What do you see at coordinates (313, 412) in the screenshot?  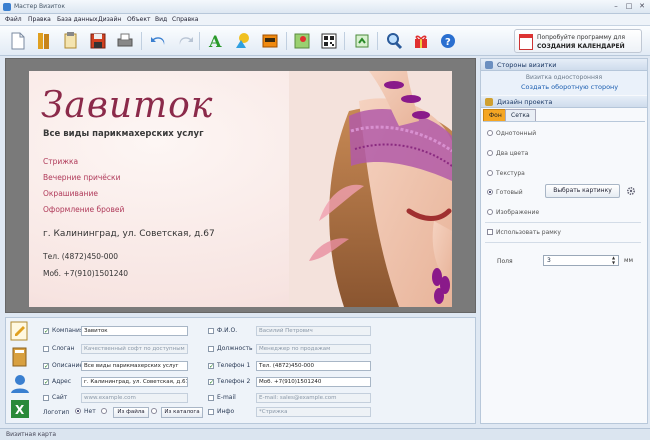 I see `info-input: *Стрижка` at bounding box center [313, 412].